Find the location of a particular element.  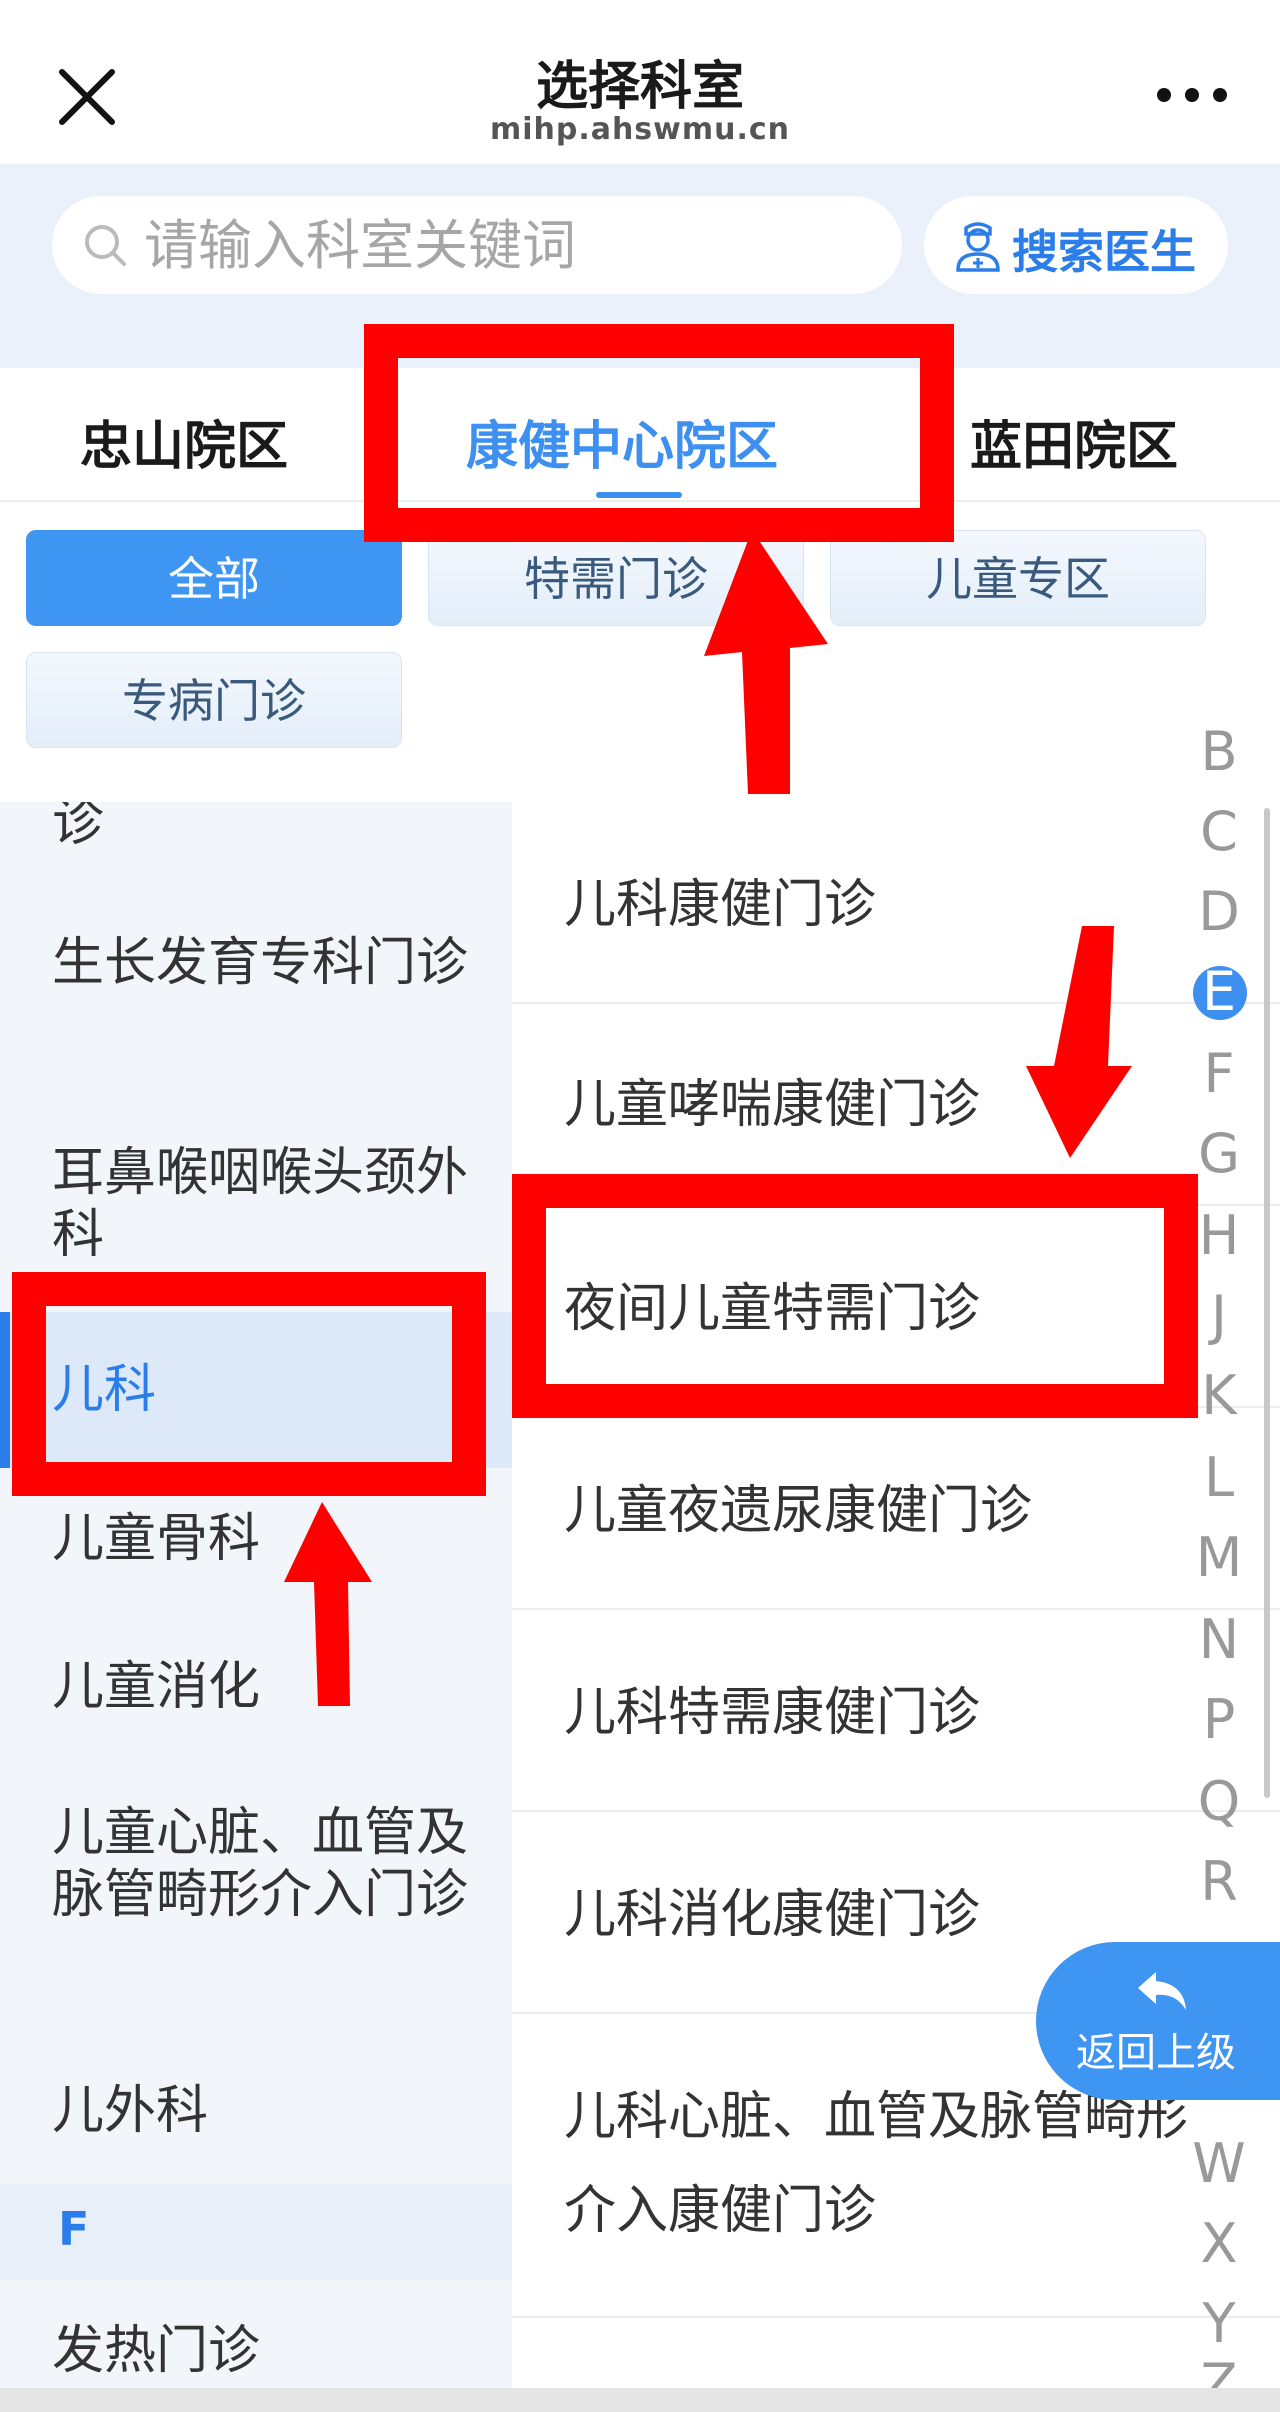

department-label: 儿科康健门诊 is located at coordinates (720, 905).